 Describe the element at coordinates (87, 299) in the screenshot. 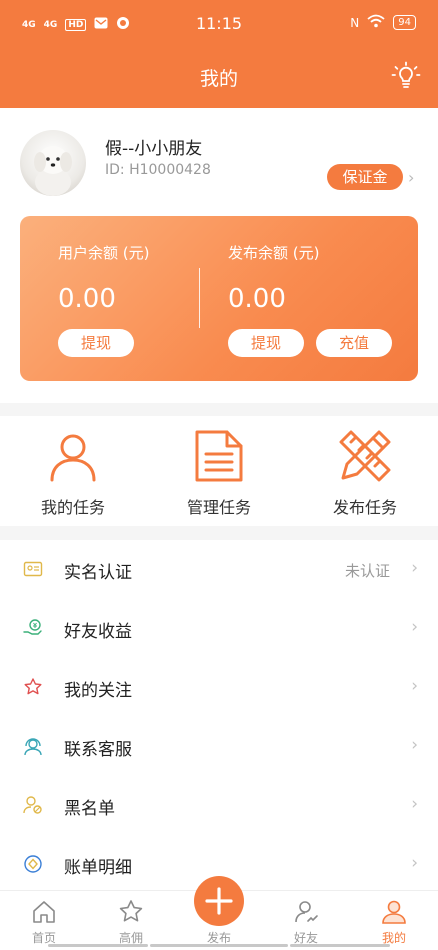

I see `user-balance-value: 0.00` at that location.